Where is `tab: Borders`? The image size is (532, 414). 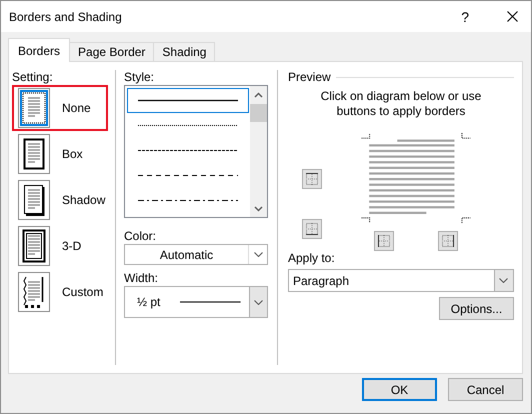
tab: Borders is located at coordinates (39, 50).